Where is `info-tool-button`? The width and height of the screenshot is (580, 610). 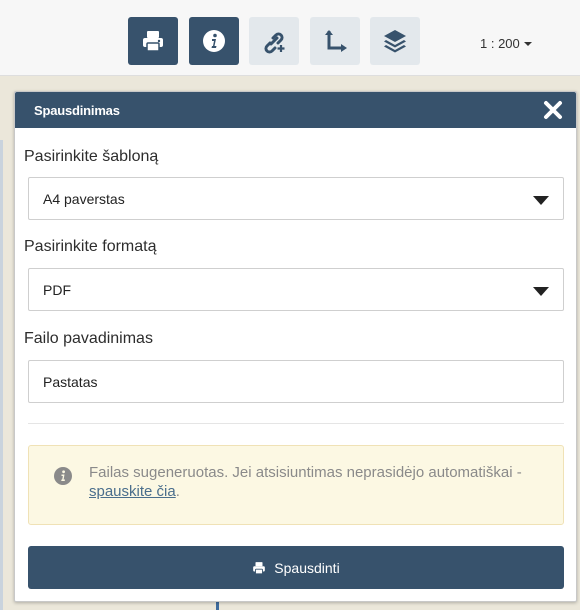
info-tool-button is located at coordinates (214, 41).